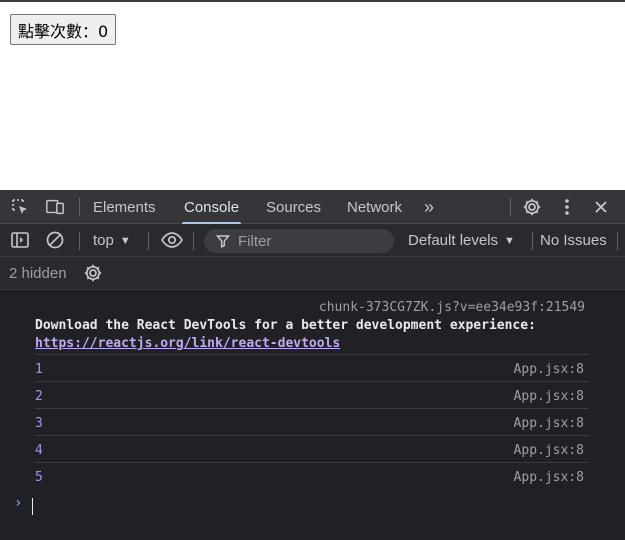  What do you see at coordinates (567, 207) in the screenshot?
I see `more-options-icon` at bounding box center [567, 207].